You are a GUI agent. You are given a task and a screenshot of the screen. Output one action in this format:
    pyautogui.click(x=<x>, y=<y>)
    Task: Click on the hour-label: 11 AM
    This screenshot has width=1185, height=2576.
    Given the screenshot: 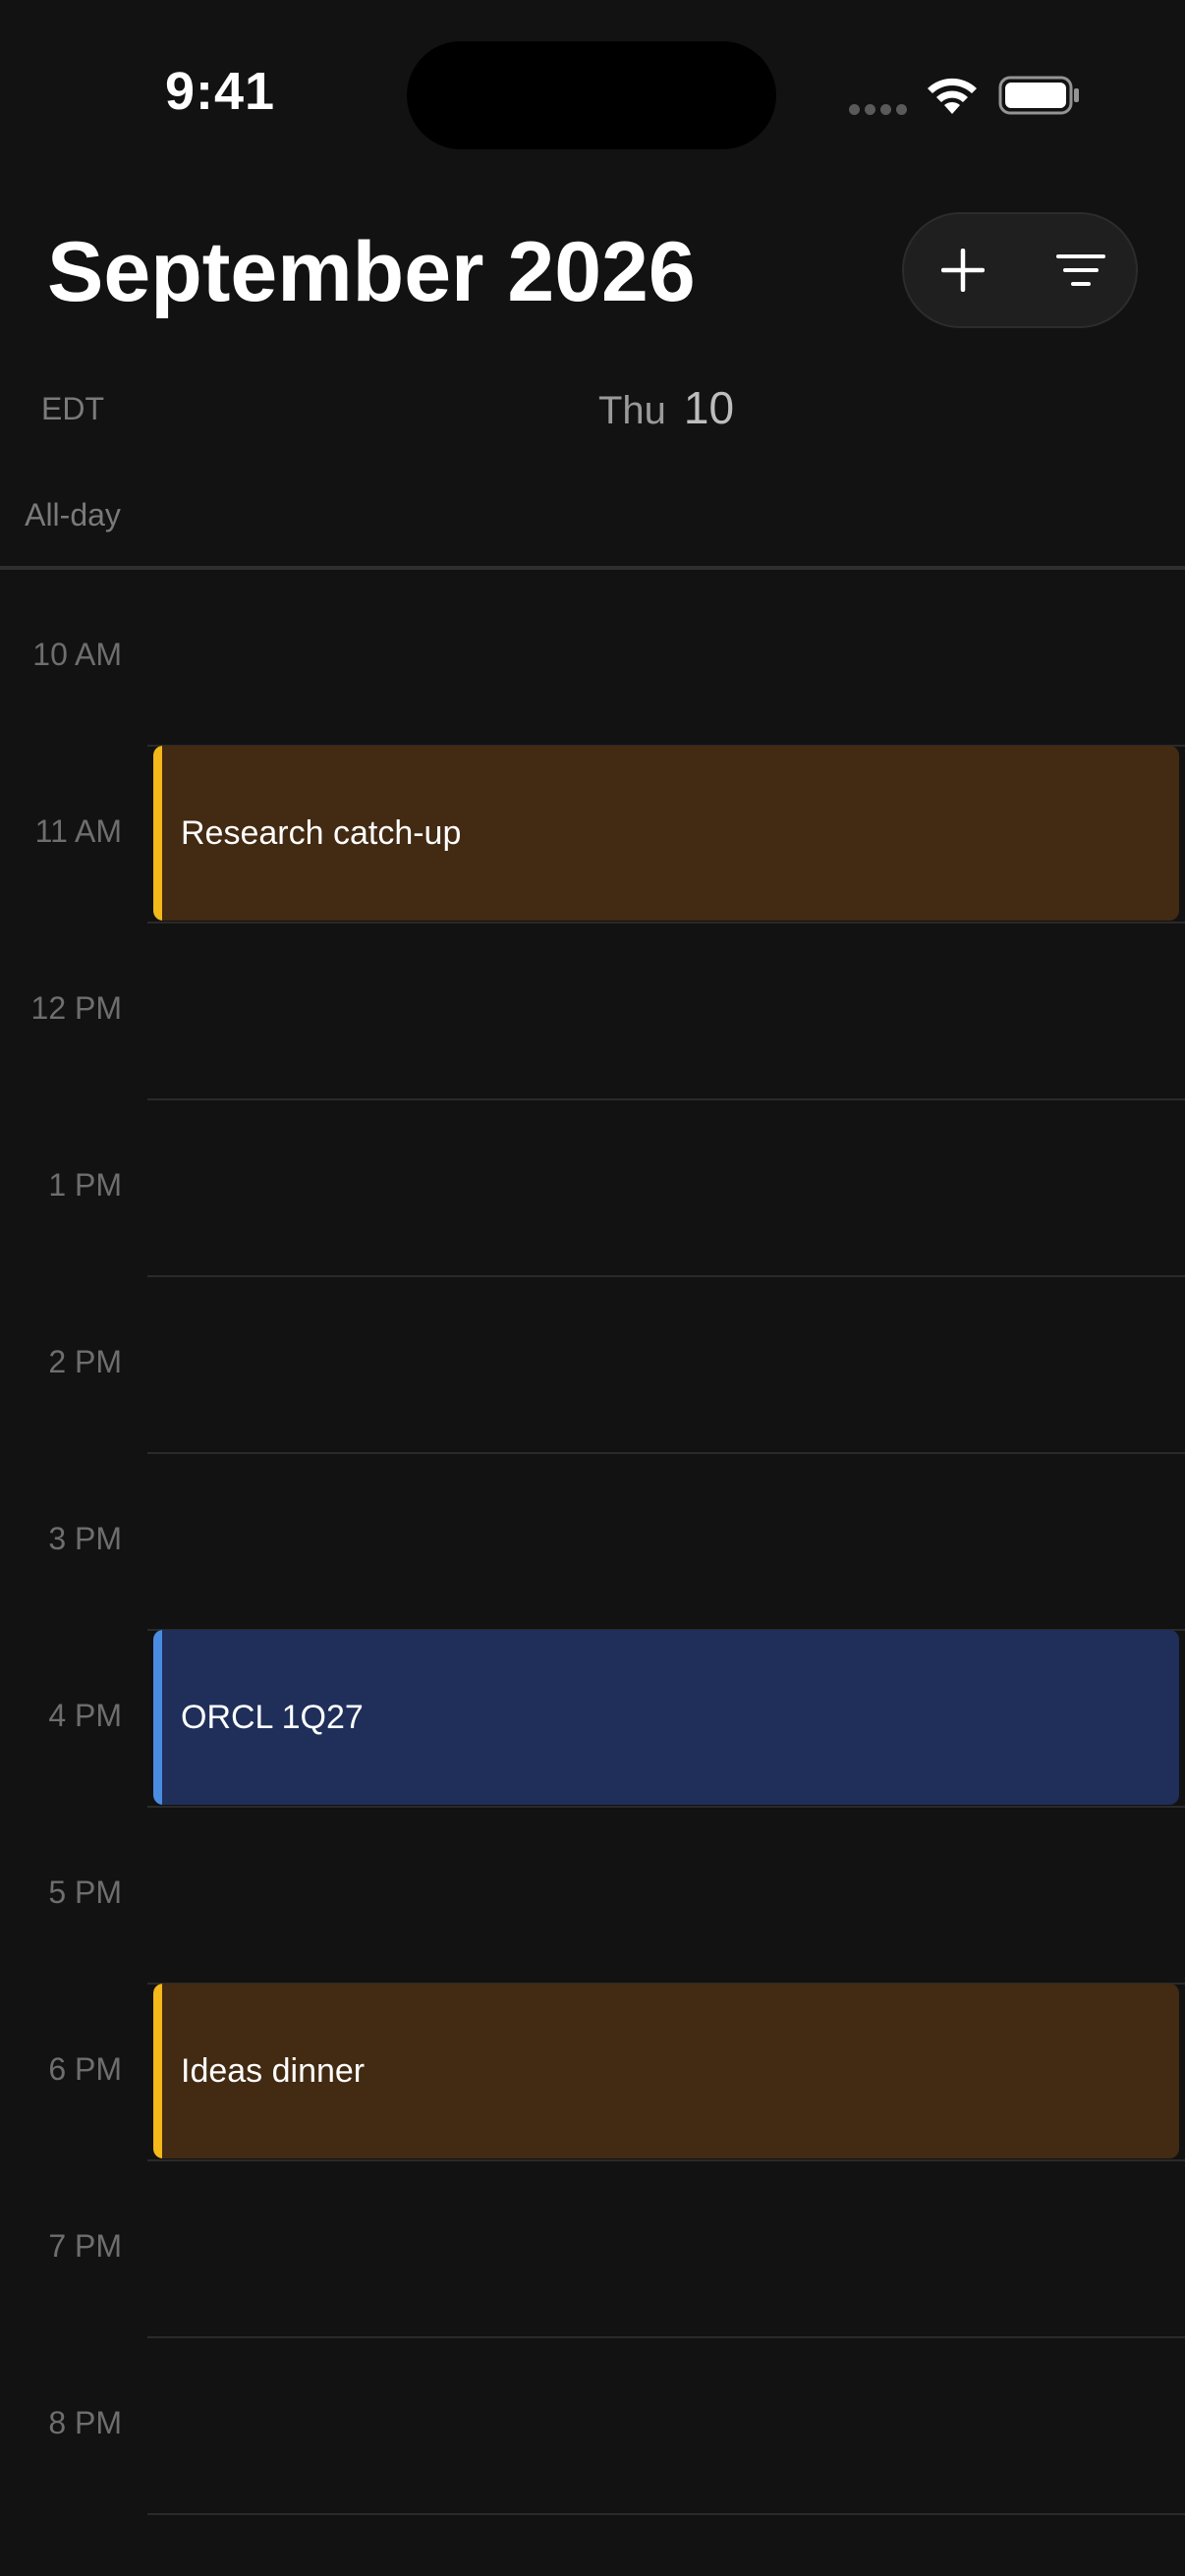 What is the action you would take?
    pyautogui.click(x=78, y=831)
    